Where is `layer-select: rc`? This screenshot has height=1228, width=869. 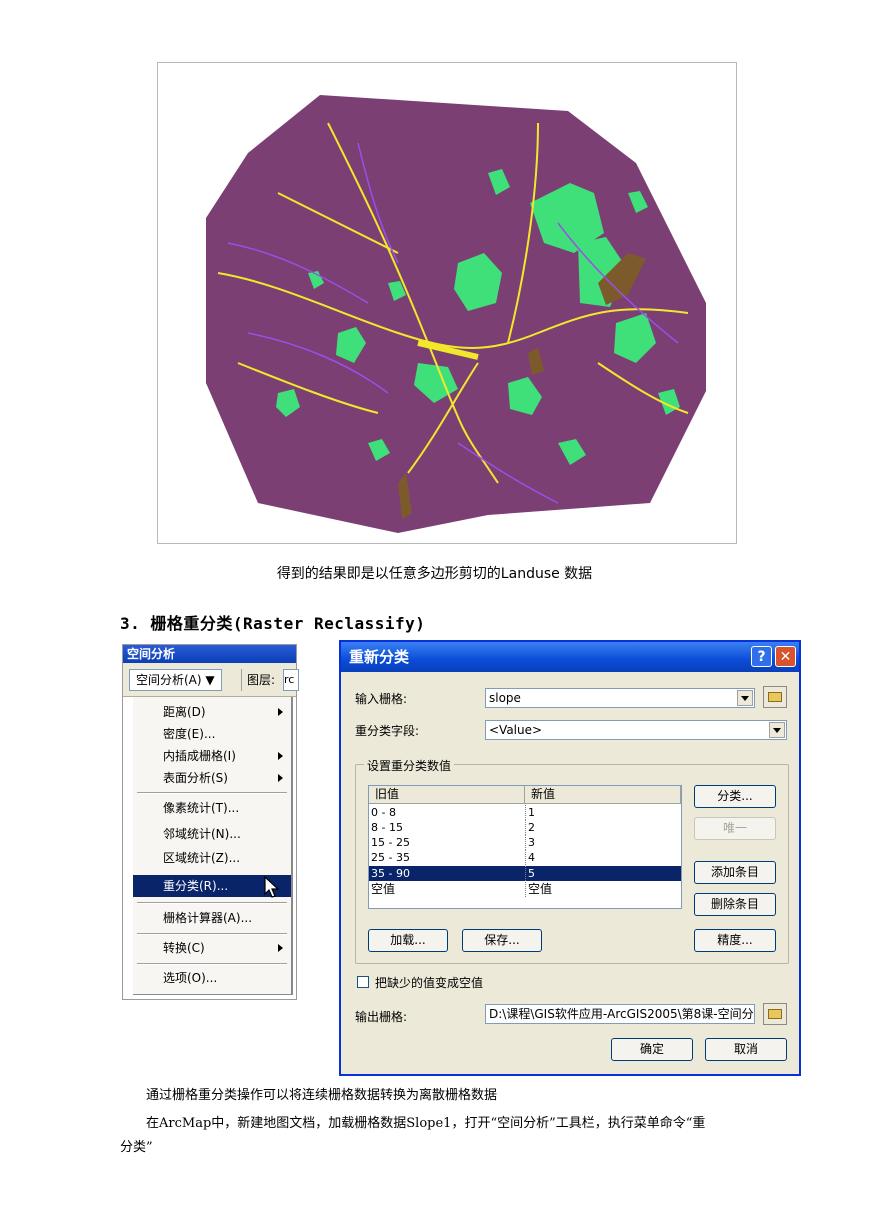 layer-select: rc is located at coordinates (291, 680).